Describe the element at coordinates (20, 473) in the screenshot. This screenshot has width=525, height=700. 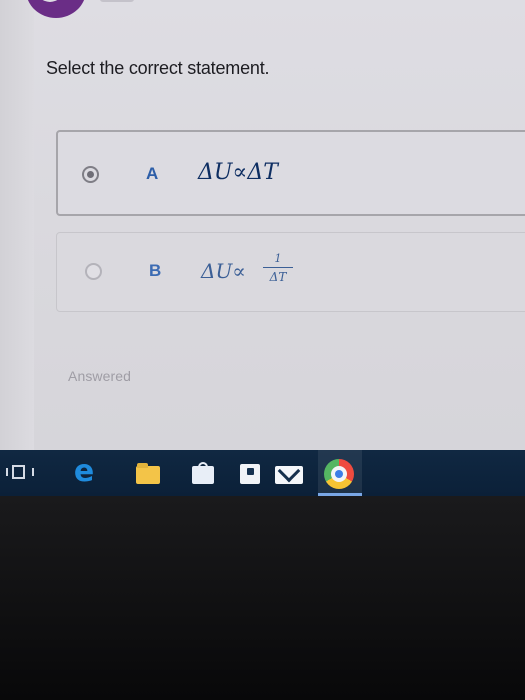
I see `task-view-icon` at that location.